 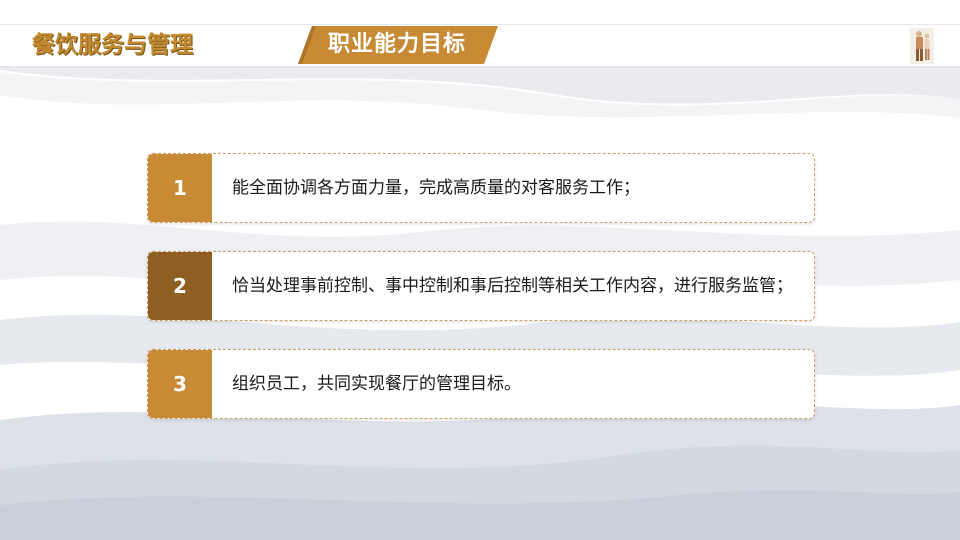 I want to click on section-title: 职业能力目标, so click(x=397, y=44).